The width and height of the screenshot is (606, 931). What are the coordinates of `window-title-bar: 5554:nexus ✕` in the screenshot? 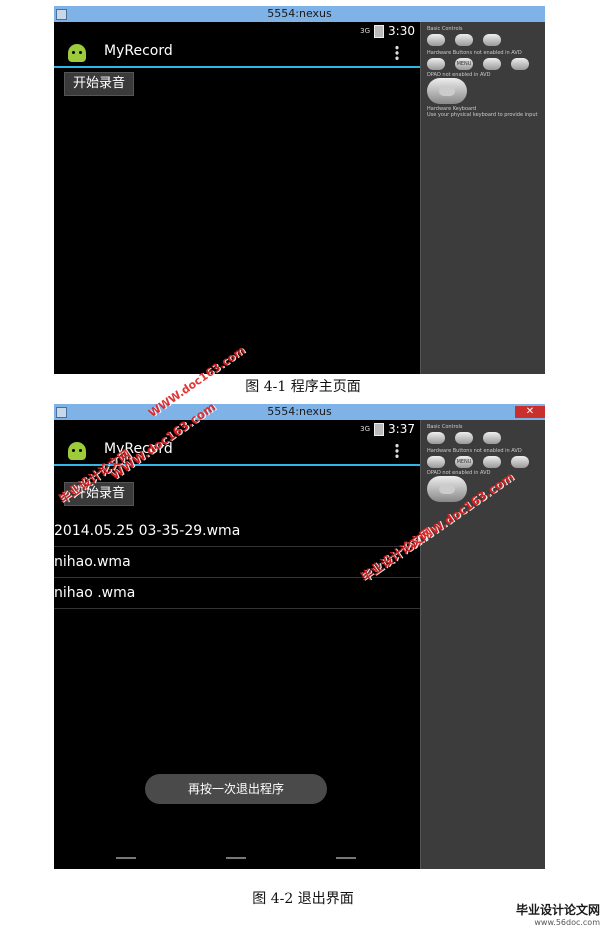 It's located at (299, 412).